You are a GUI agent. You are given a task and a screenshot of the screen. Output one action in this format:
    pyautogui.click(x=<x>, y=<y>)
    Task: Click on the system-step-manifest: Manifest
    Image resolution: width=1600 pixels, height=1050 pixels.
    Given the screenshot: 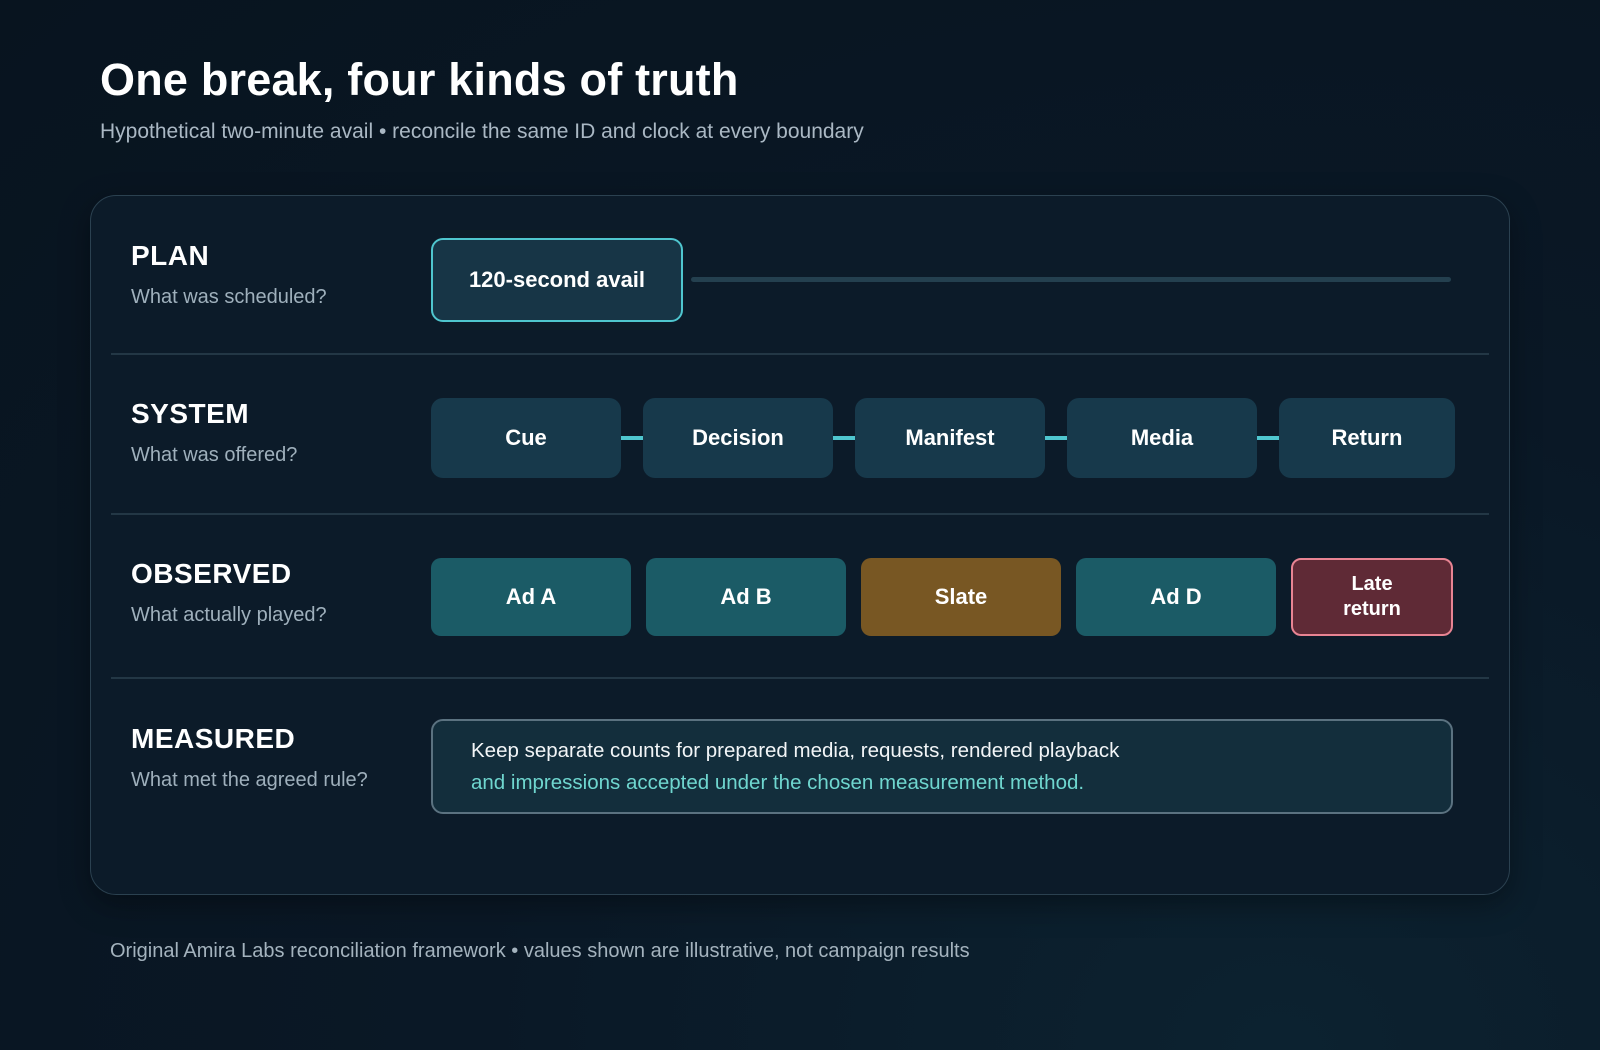 What is the action you would take?
    pyautogui.click(x=950, y=438)
    